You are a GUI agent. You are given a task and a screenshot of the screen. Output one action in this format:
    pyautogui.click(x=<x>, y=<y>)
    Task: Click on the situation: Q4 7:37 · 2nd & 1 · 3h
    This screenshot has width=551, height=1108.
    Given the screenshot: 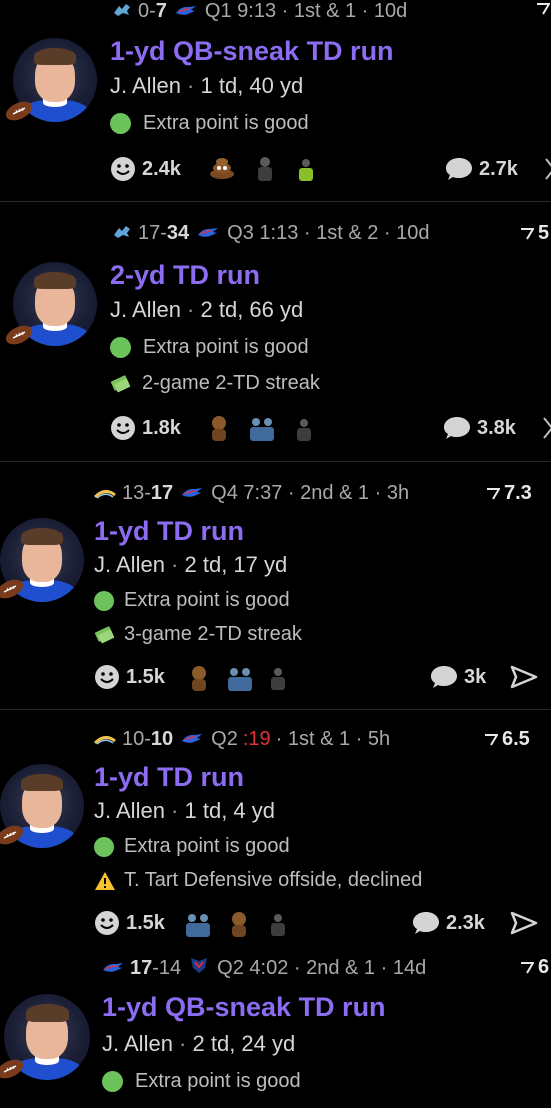 What is the action you would take?
    pyautogui.click(x=310, y=493)
    